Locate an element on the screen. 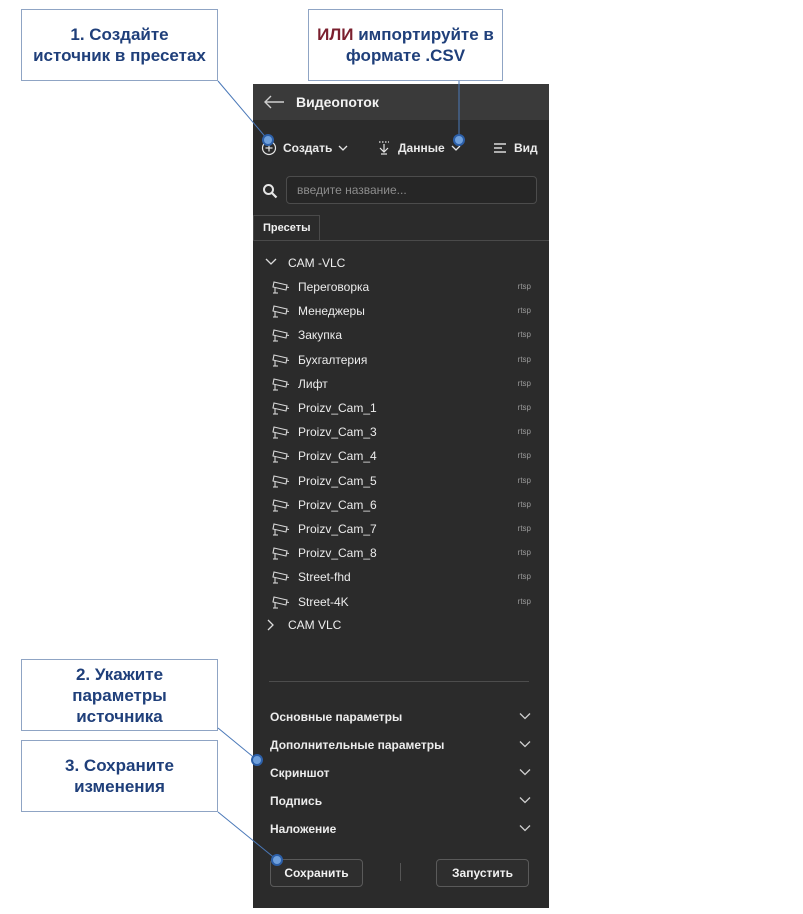 This screenshot has width=803, height=914. tree-item-label: Proizv_Cam_6 is located at coordinates (337, 504).